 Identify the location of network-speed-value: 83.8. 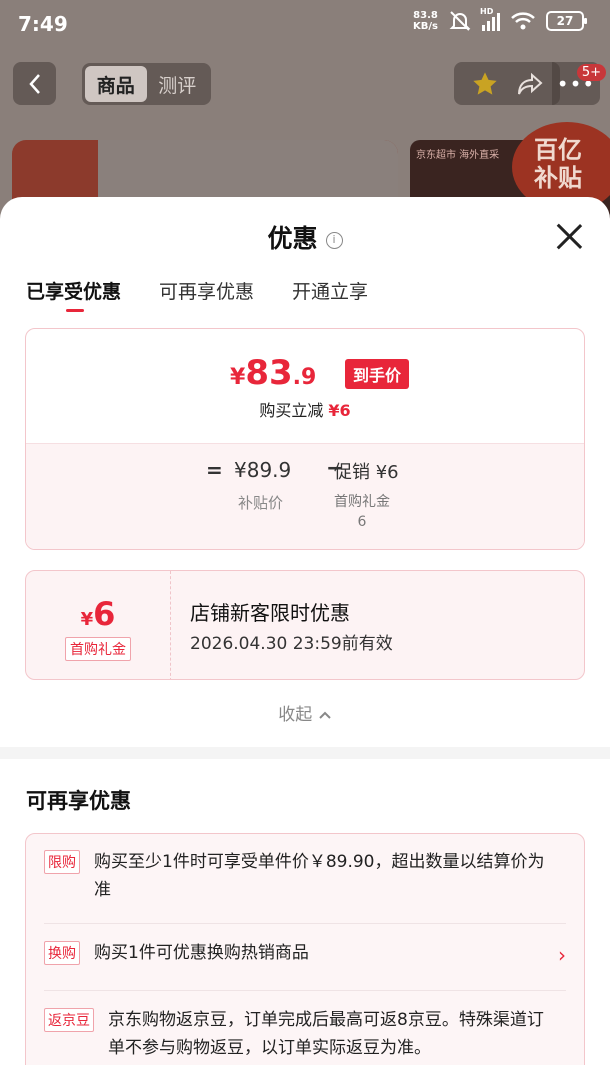
(425, 15).